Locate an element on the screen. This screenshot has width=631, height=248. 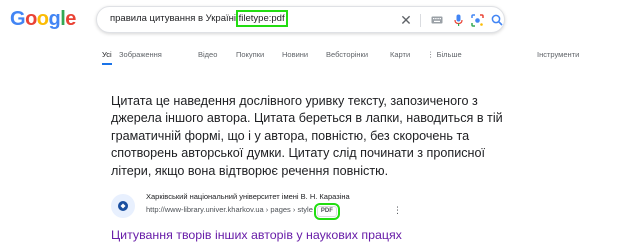
tab-maps: Карти is located at coordinates (400, 54).